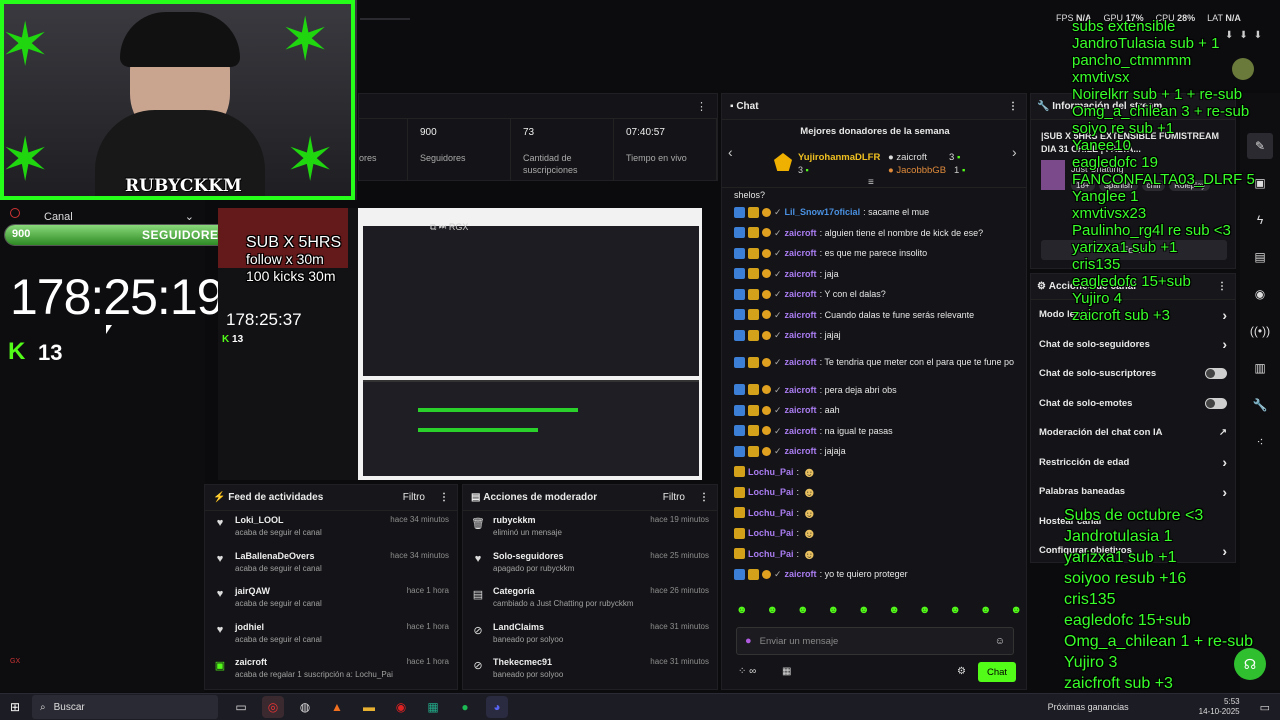  I want to click on channel-action-item: Moderación del chat con IA ↗, so click(1133, 433).